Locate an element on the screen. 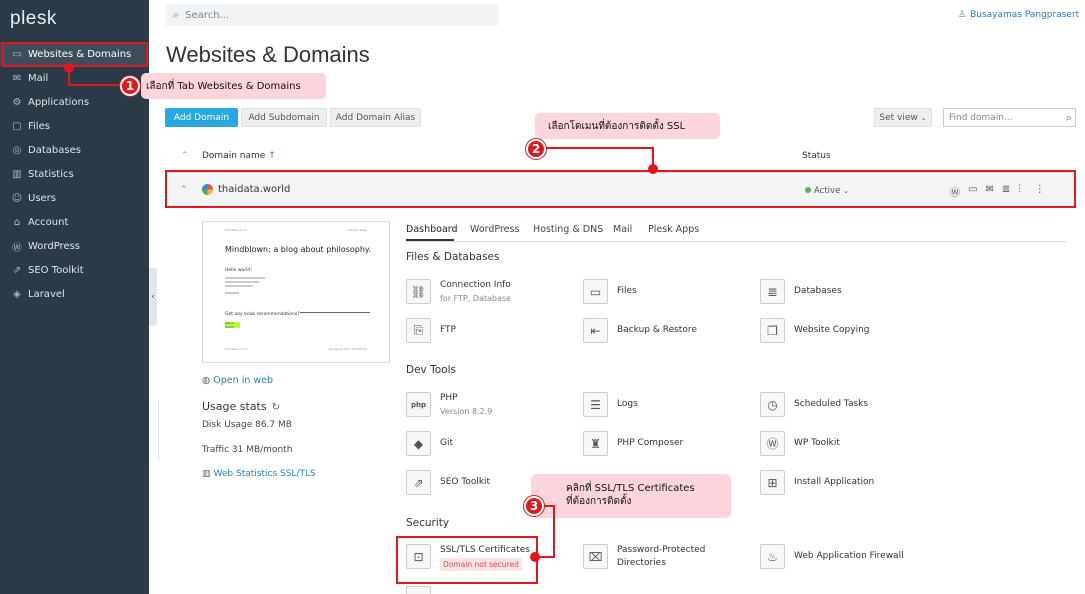 This screenshot has height=594, width=1085. sidebar-item-wordpress: Ⓦ WordPress is located at coordinates (74, 246).